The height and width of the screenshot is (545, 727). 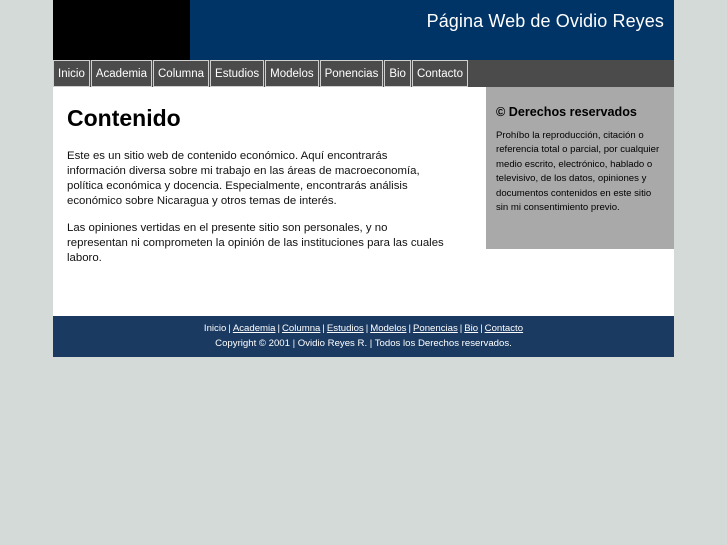 I want to click on sidebar-heading: © Derechos reservados, so click(x=566, y=112).